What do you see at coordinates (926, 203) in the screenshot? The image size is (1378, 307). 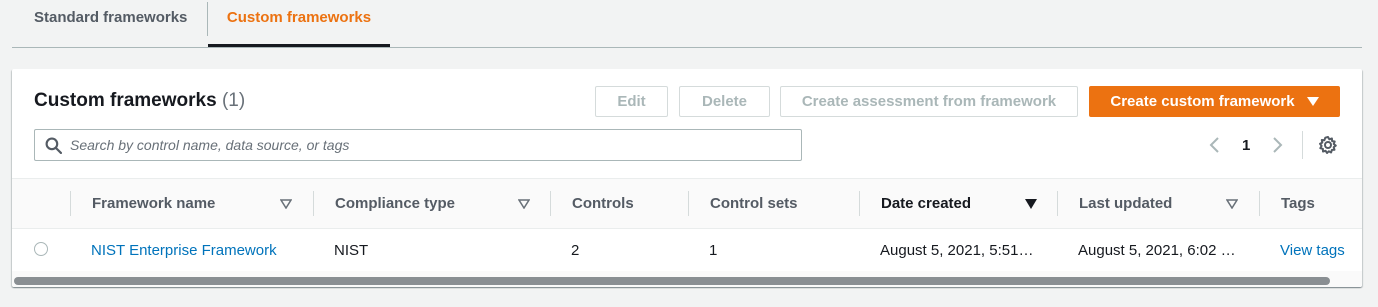 I see `column-header-date-created: Date created` at bounding box center [926, 203].